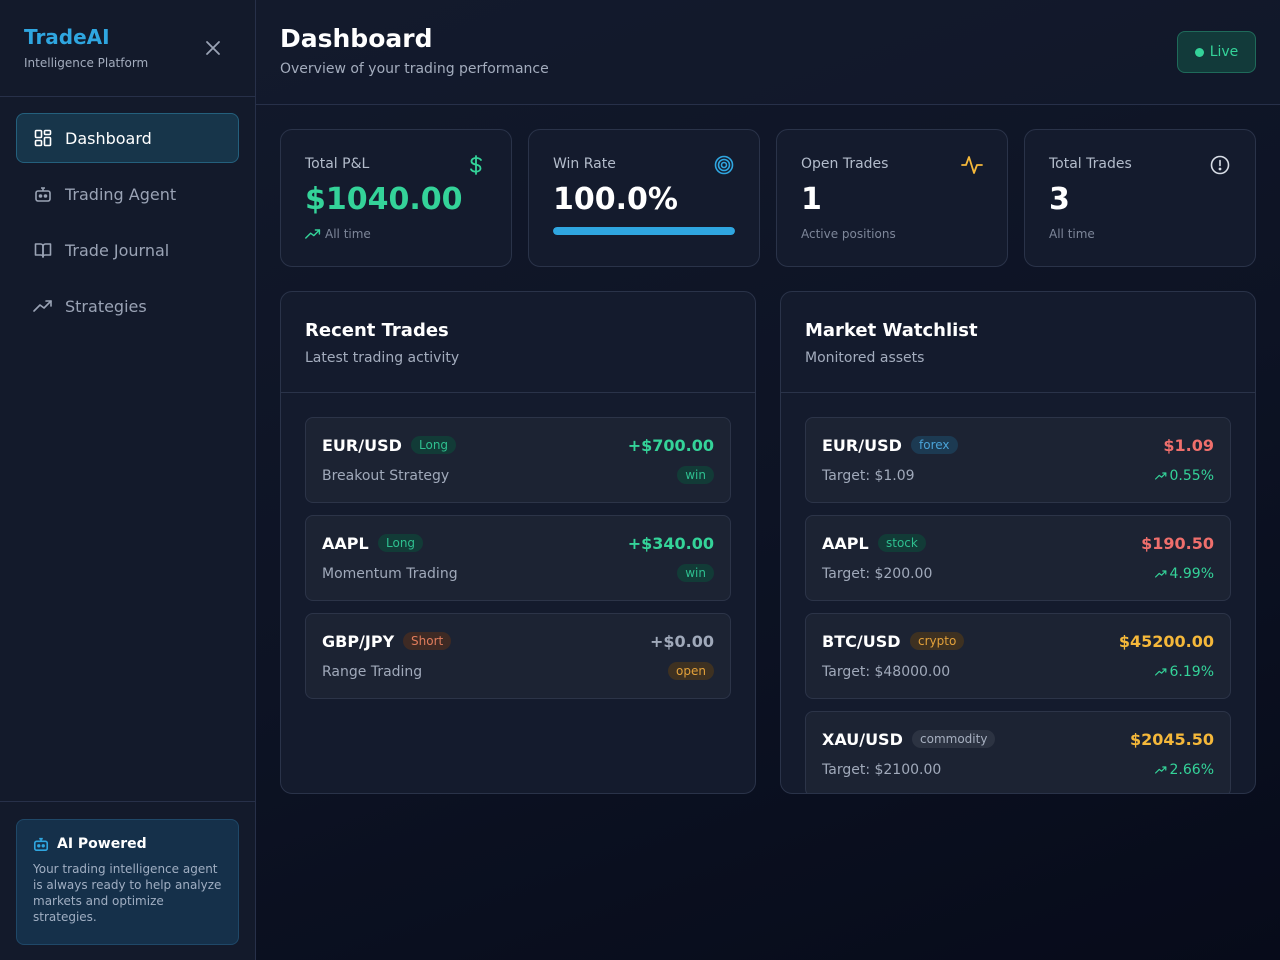 The width and height of the screenshot is (1280, 960). Describe the element at coordinates (845, 543) in the screenshot. I see `asset-symbol: AAPL` at that location.